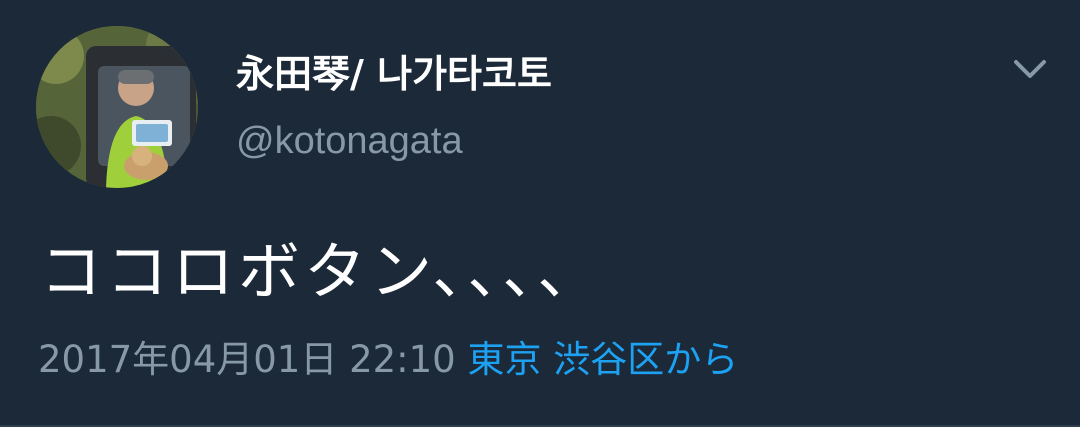  Describe the element at coordinates (322, 271) in the screenshot. I see `tweet-text: ココロボタン、、、、` at that location.